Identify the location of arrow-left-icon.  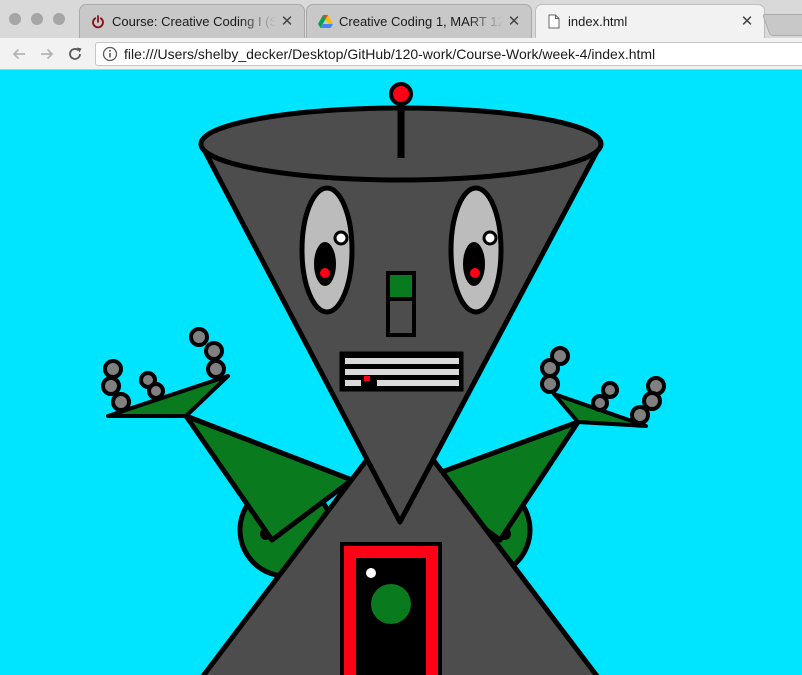
(19, 54).